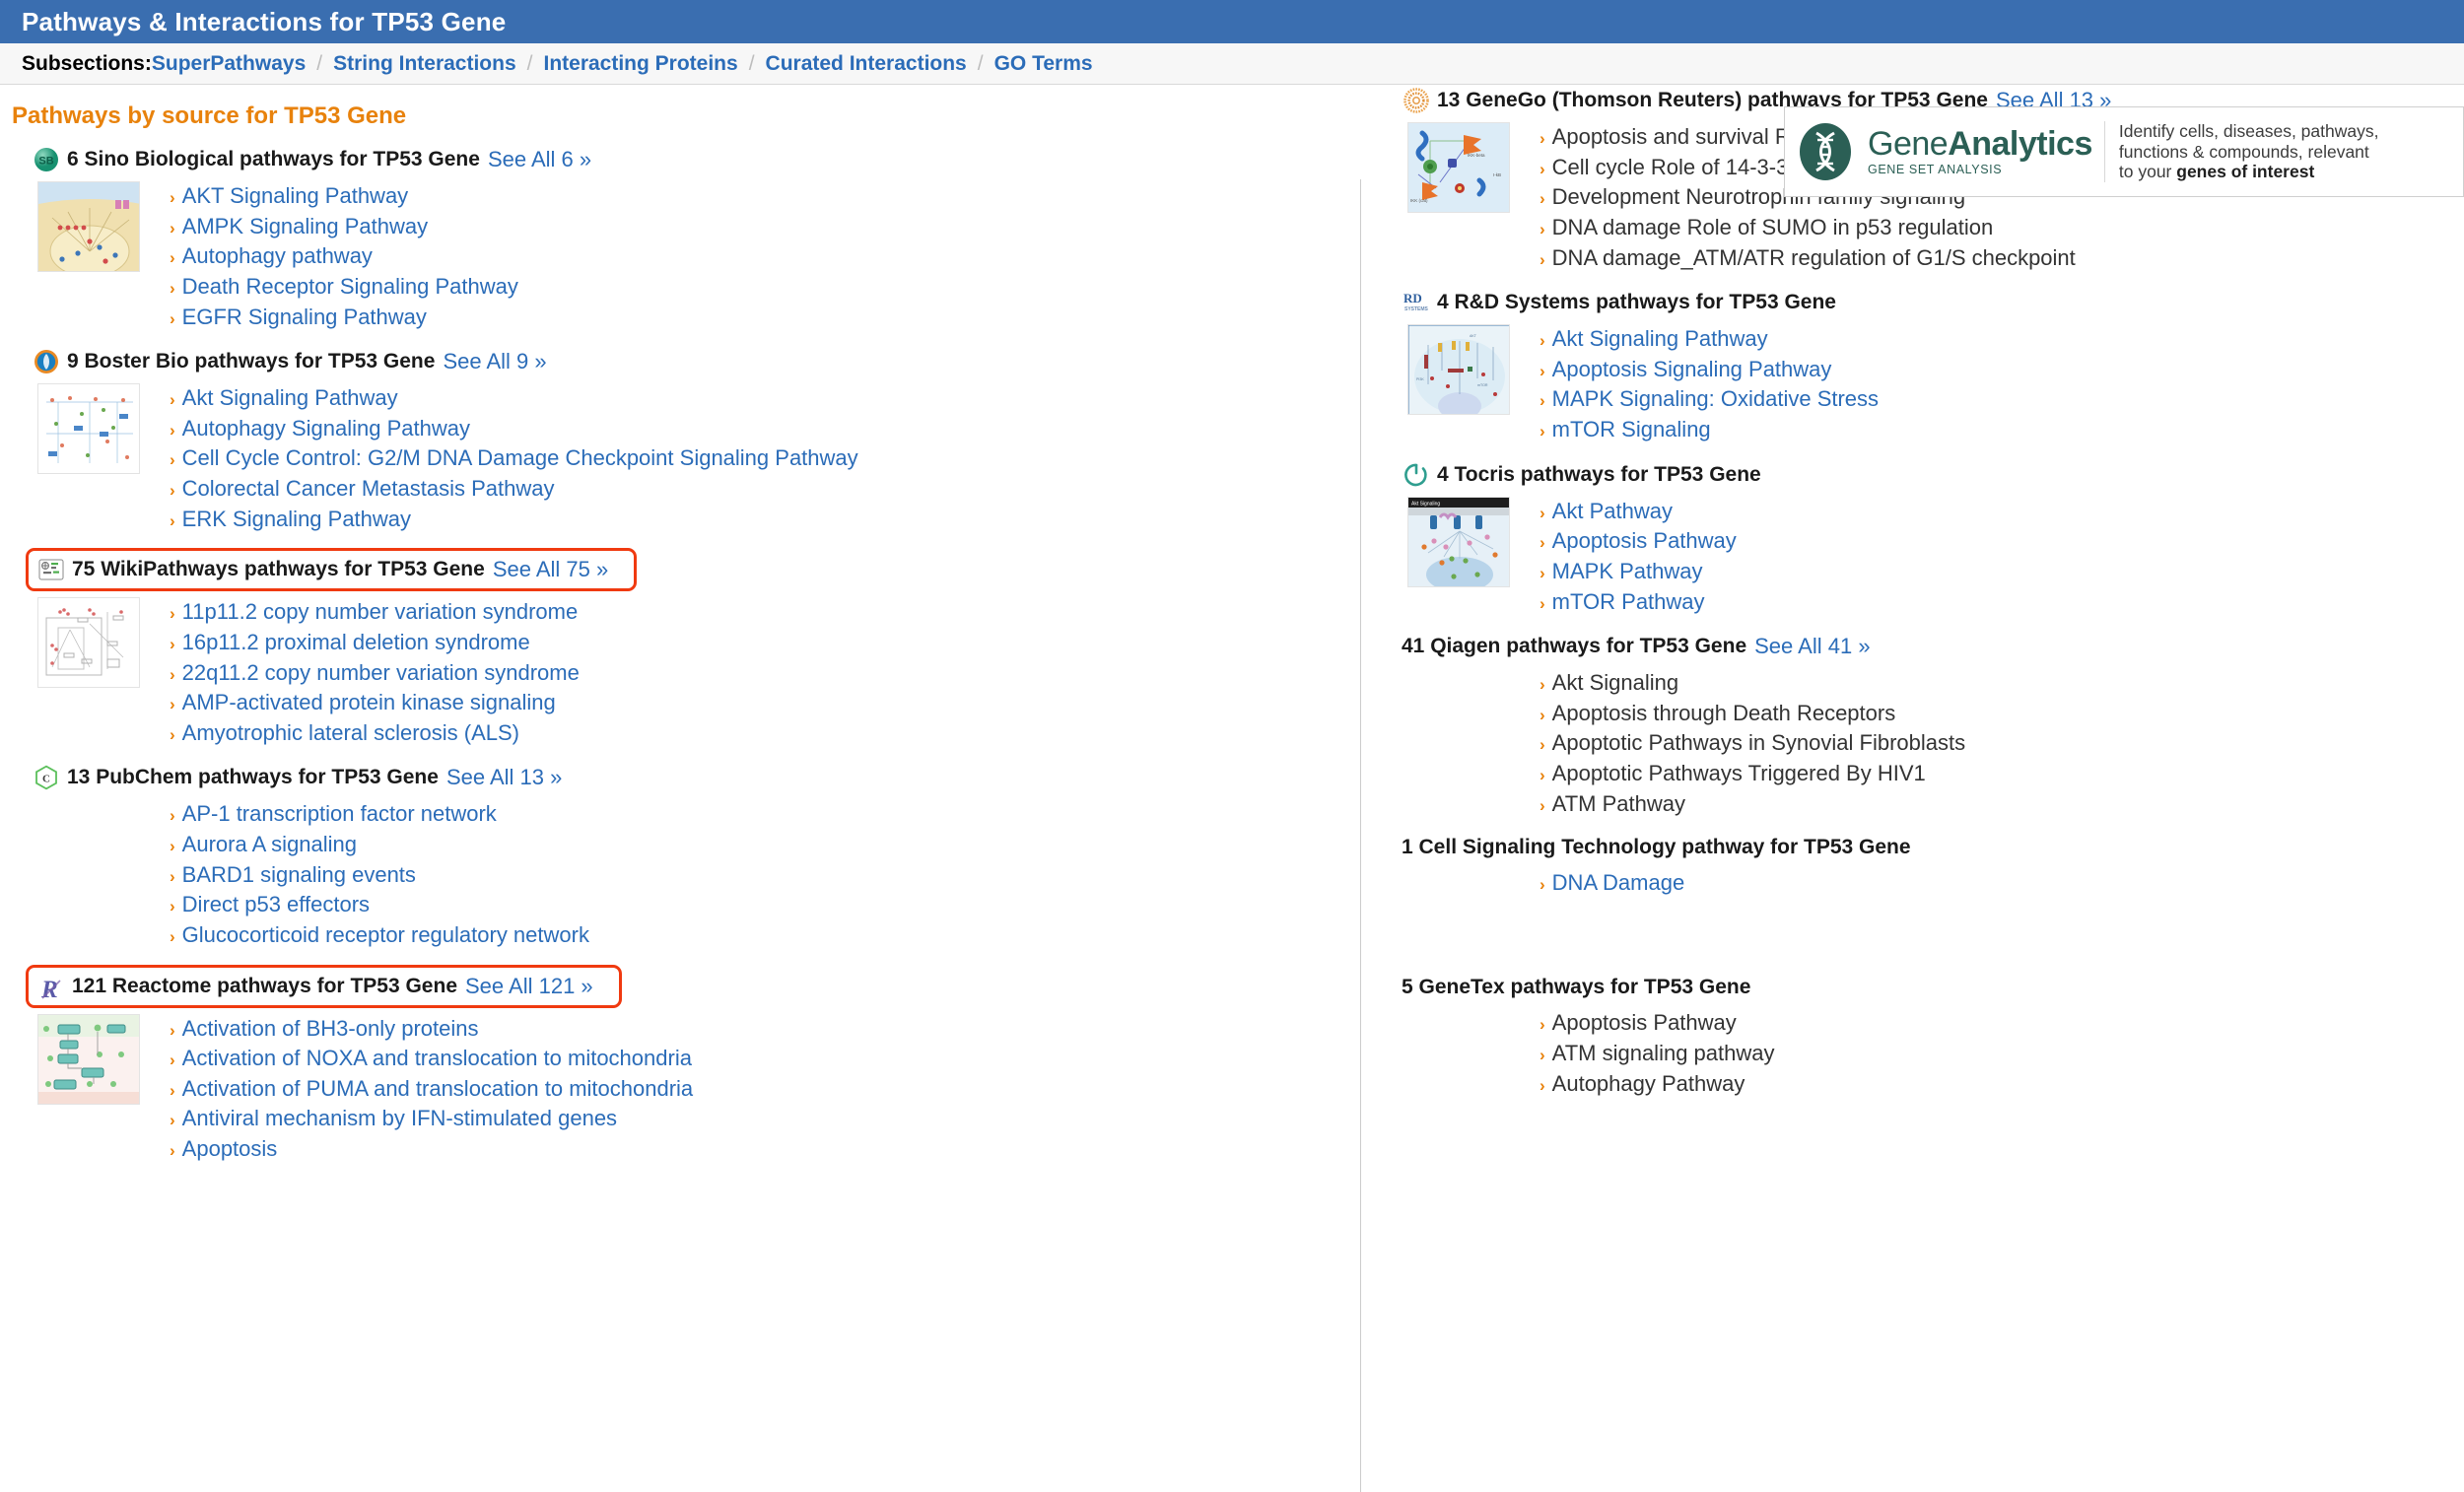  I want to click on pathway-list-item: › DNA Damage, so click(1612, 883).